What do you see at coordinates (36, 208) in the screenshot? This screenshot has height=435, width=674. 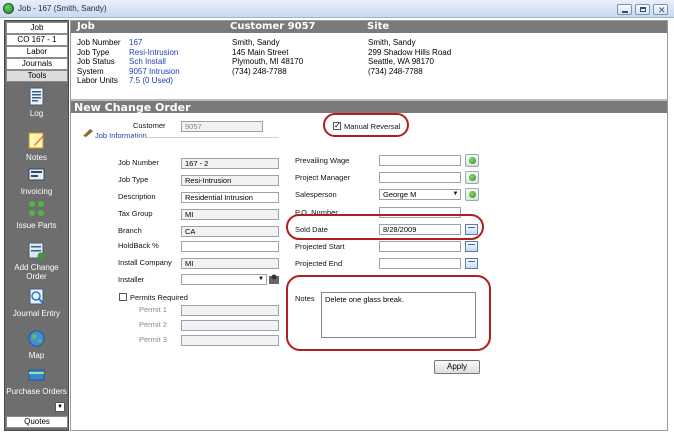 I see `issue-parts-icon` at bounding box center [36, 208].